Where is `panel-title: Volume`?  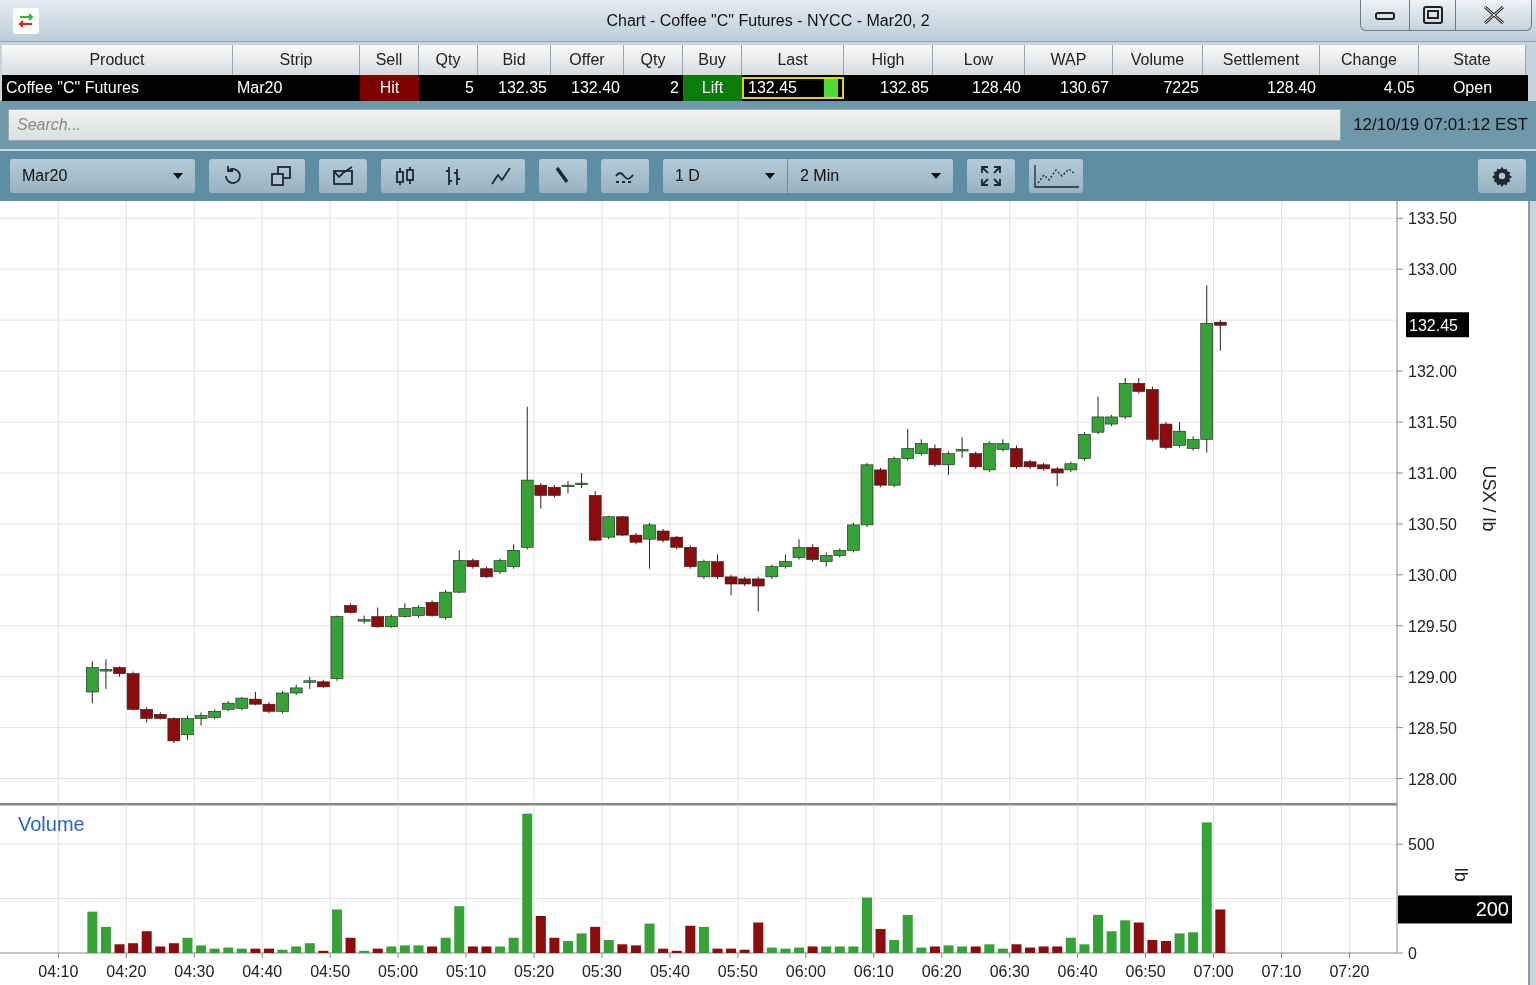
panel-title: Volume is located at coordinates (51, 824).